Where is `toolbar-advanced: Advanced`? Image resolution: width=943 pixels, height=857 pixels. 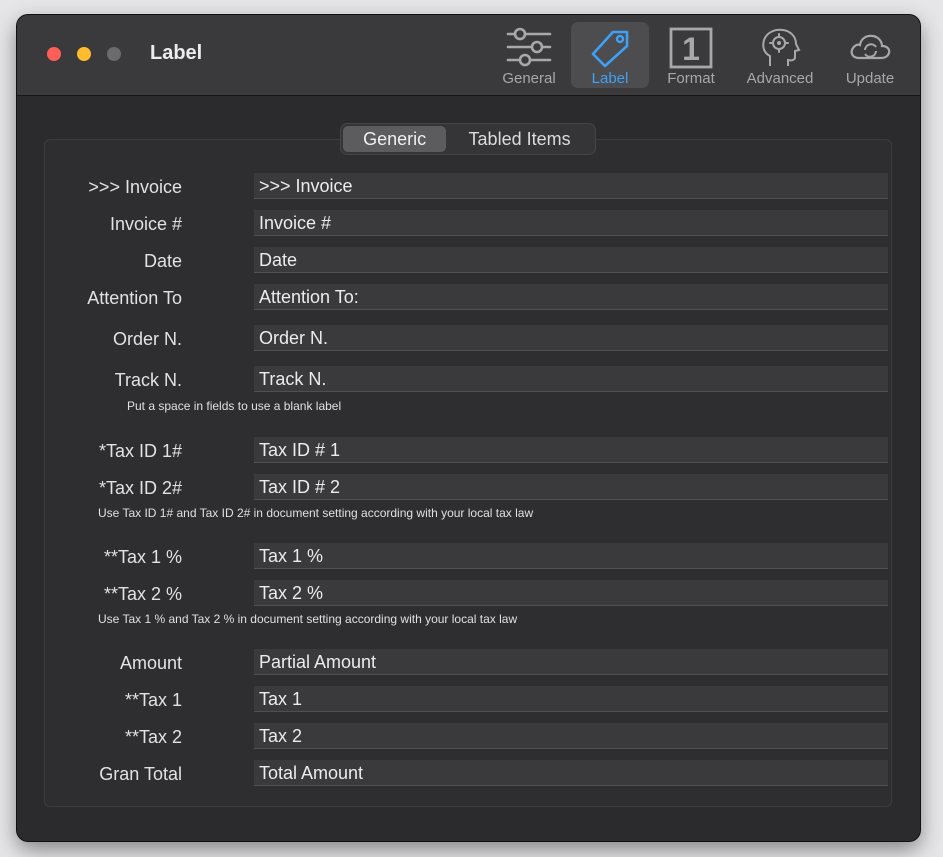
toolbar-advanced: Advanced is located at coordinates (780, 55).